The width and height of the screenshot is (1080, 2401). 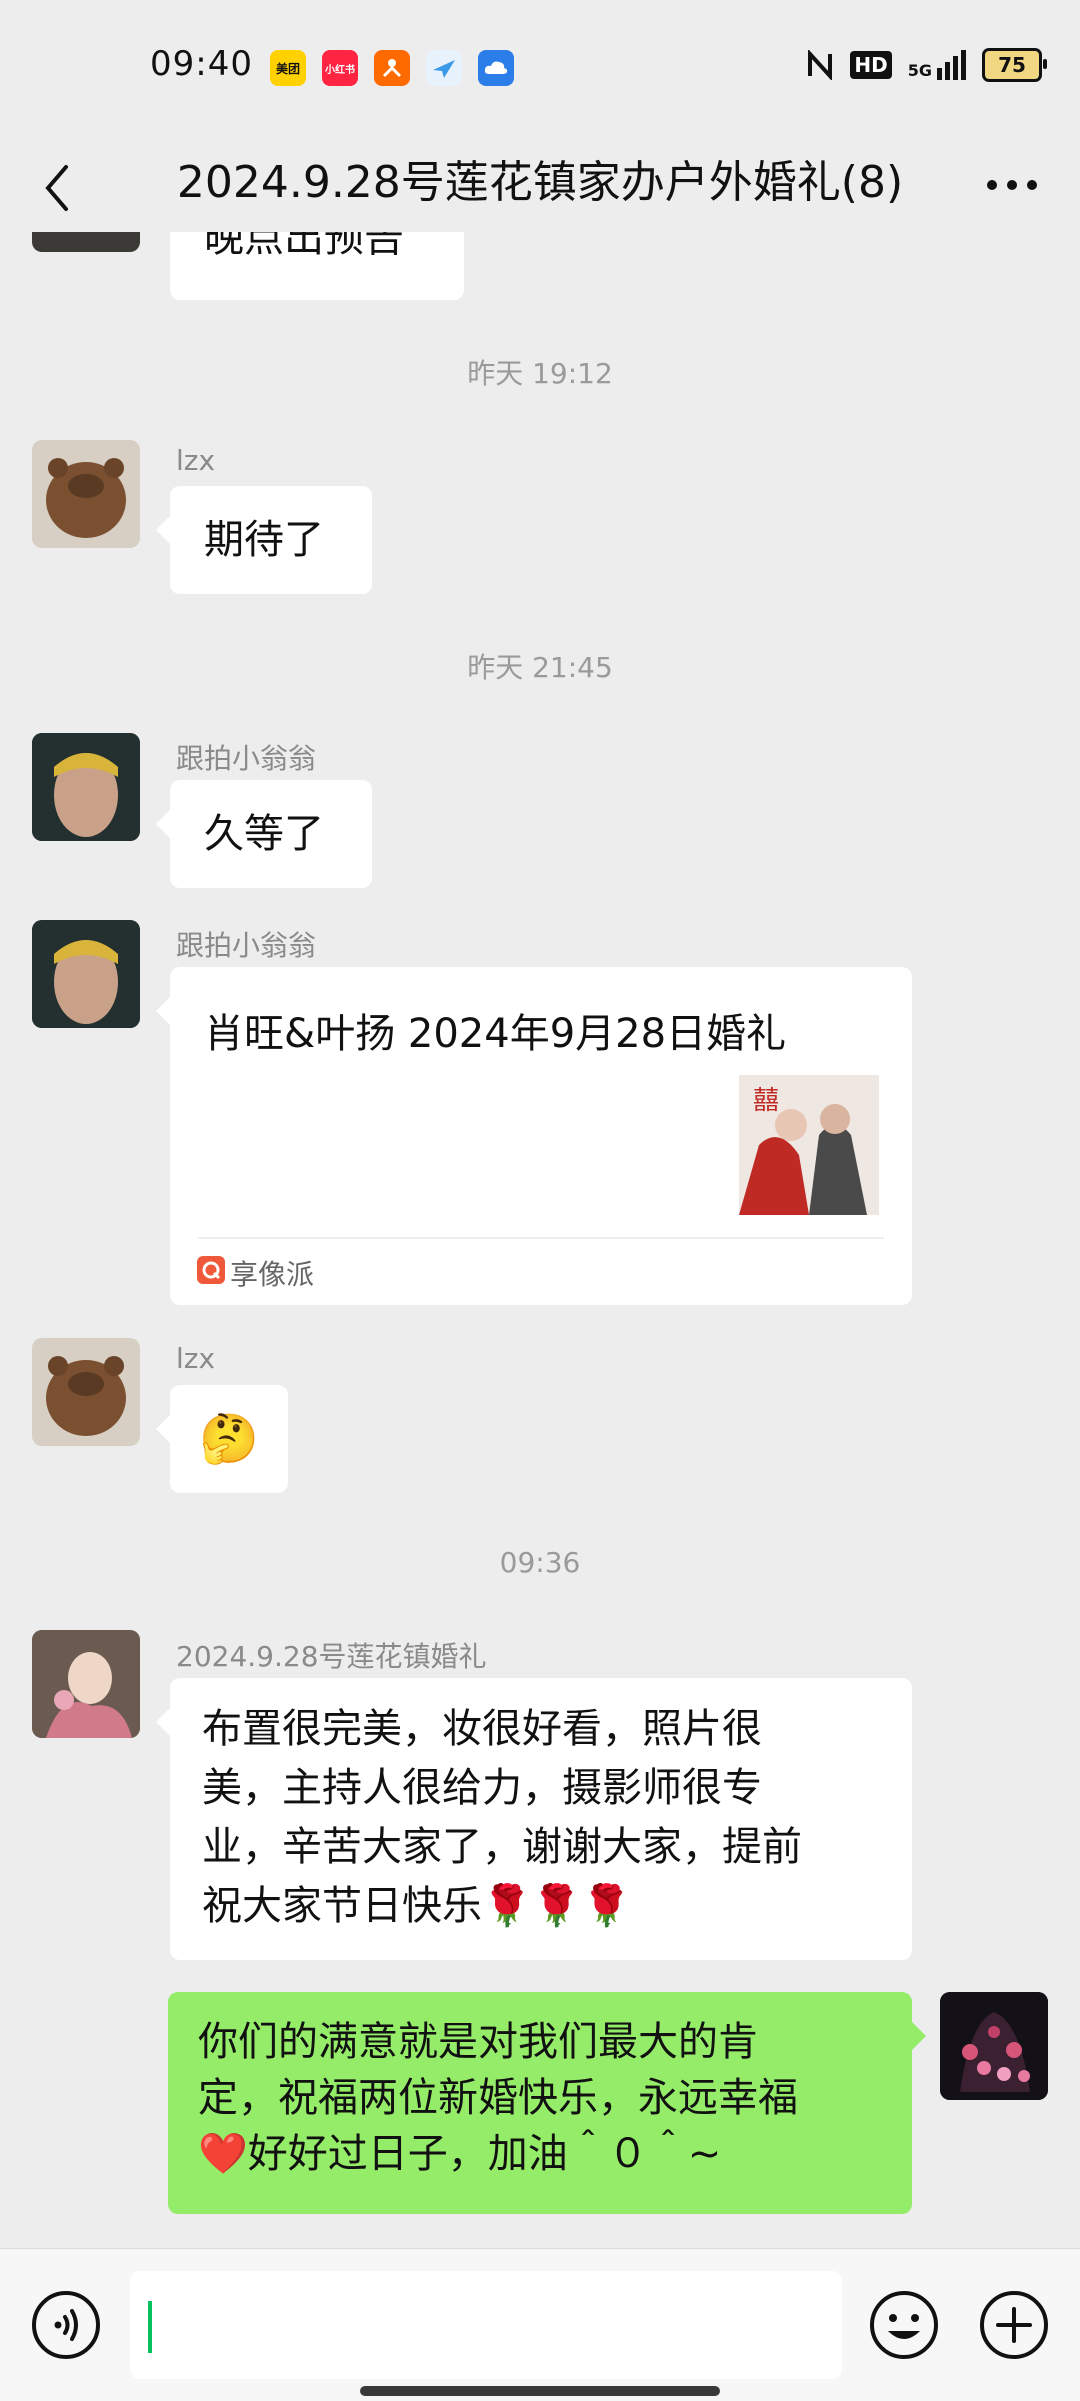 What do you see at coordinates (495, 1034) in the screenshot?
I see `link-title: 肖旺&叶扬 2024年9月28日婚礼` at bounding box center [495, 1034].